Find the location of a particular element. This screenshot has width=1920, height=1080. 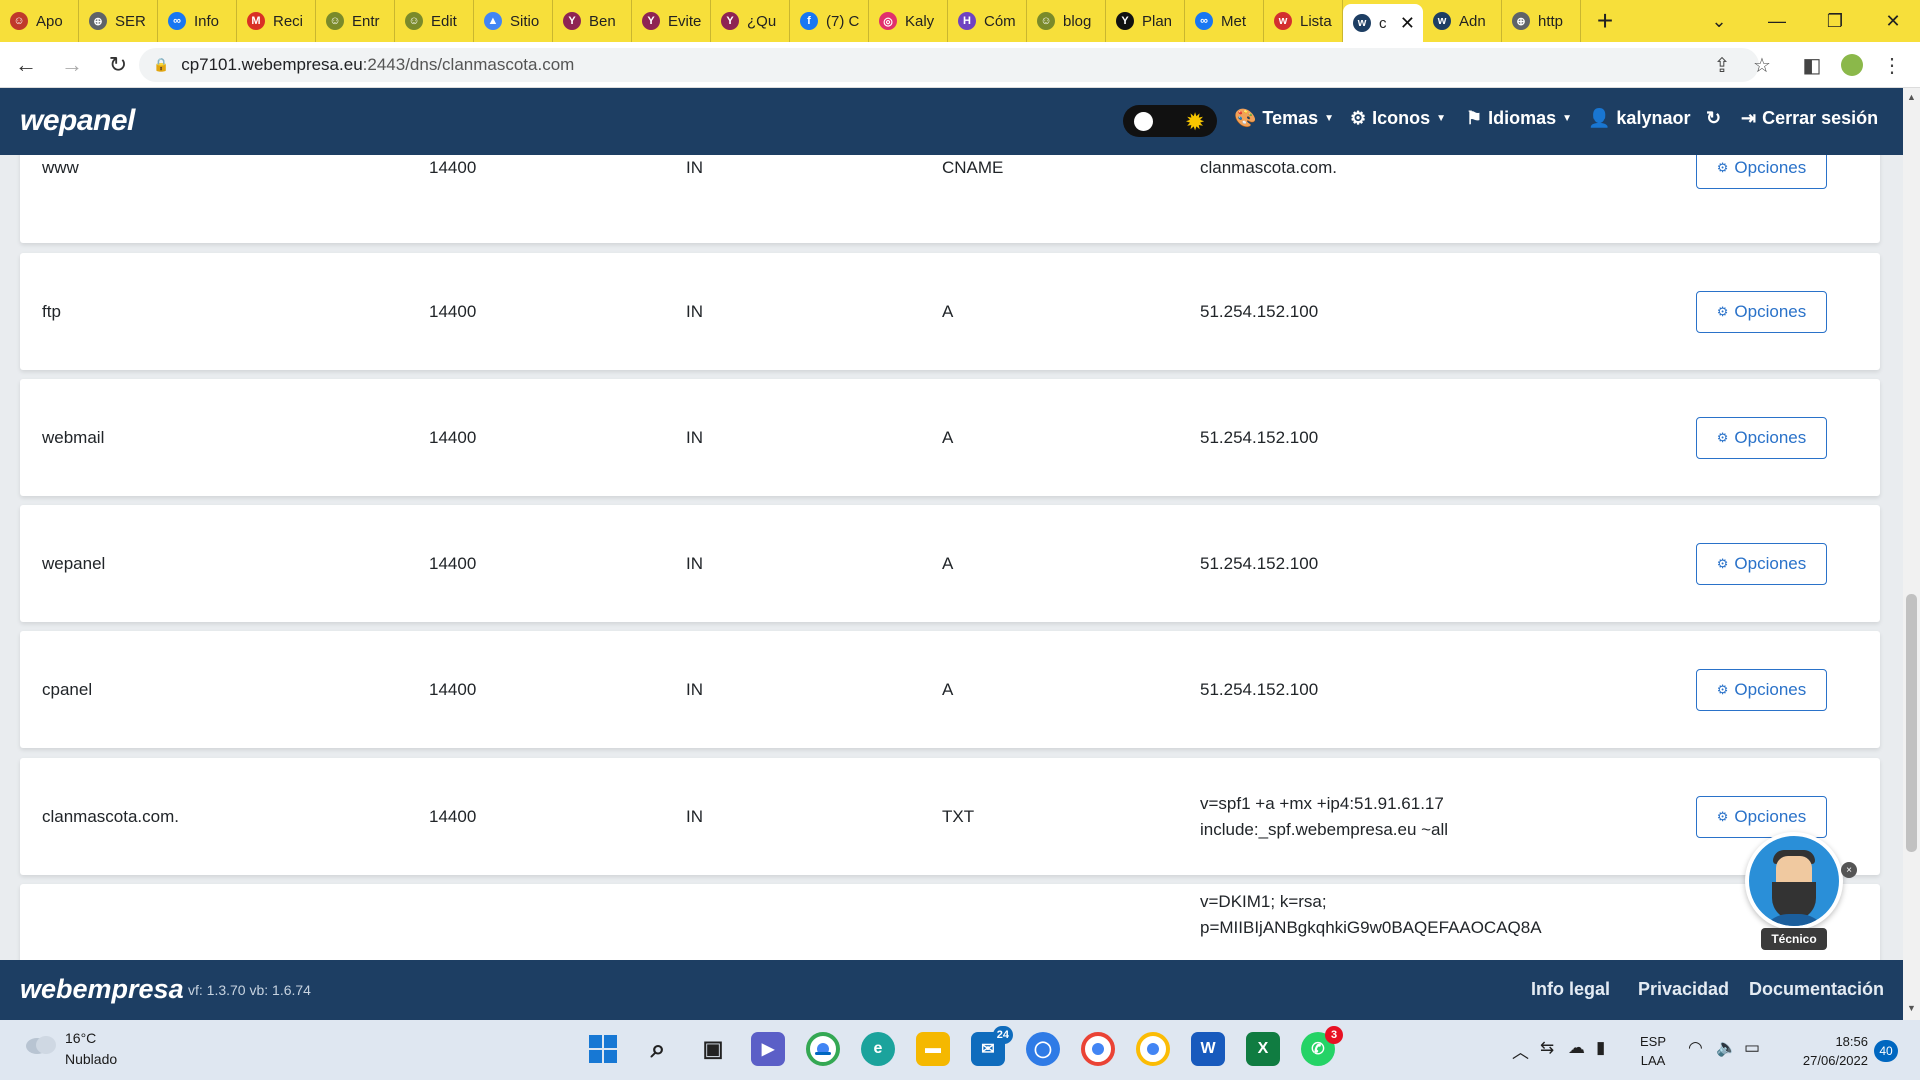

taskbar-clock: 18:56 27/06/2022 is located at coordinates (1828, 1051).